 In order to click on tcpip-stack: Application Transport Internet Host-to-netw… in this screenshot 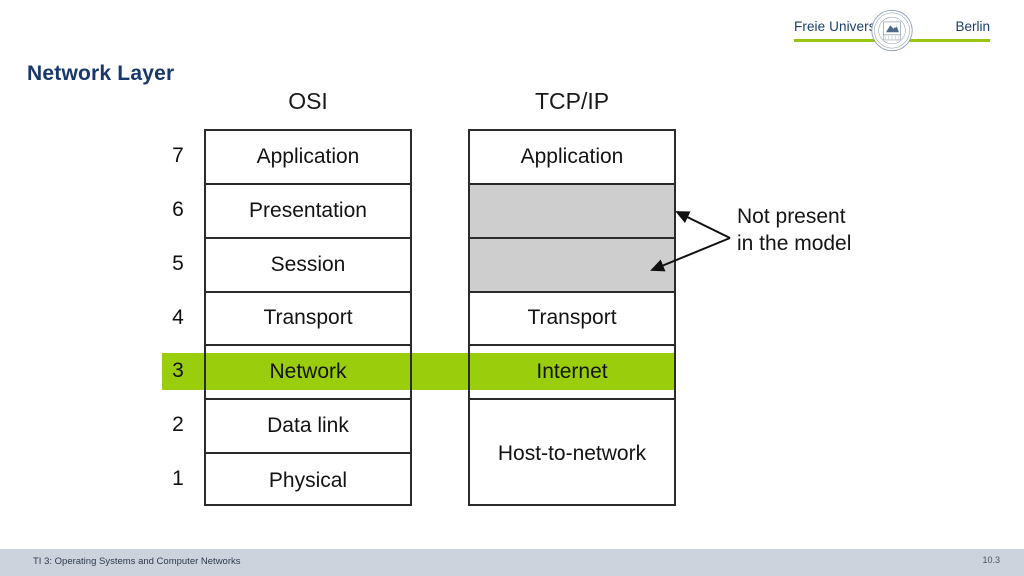, I will do `click(572, 317)`.